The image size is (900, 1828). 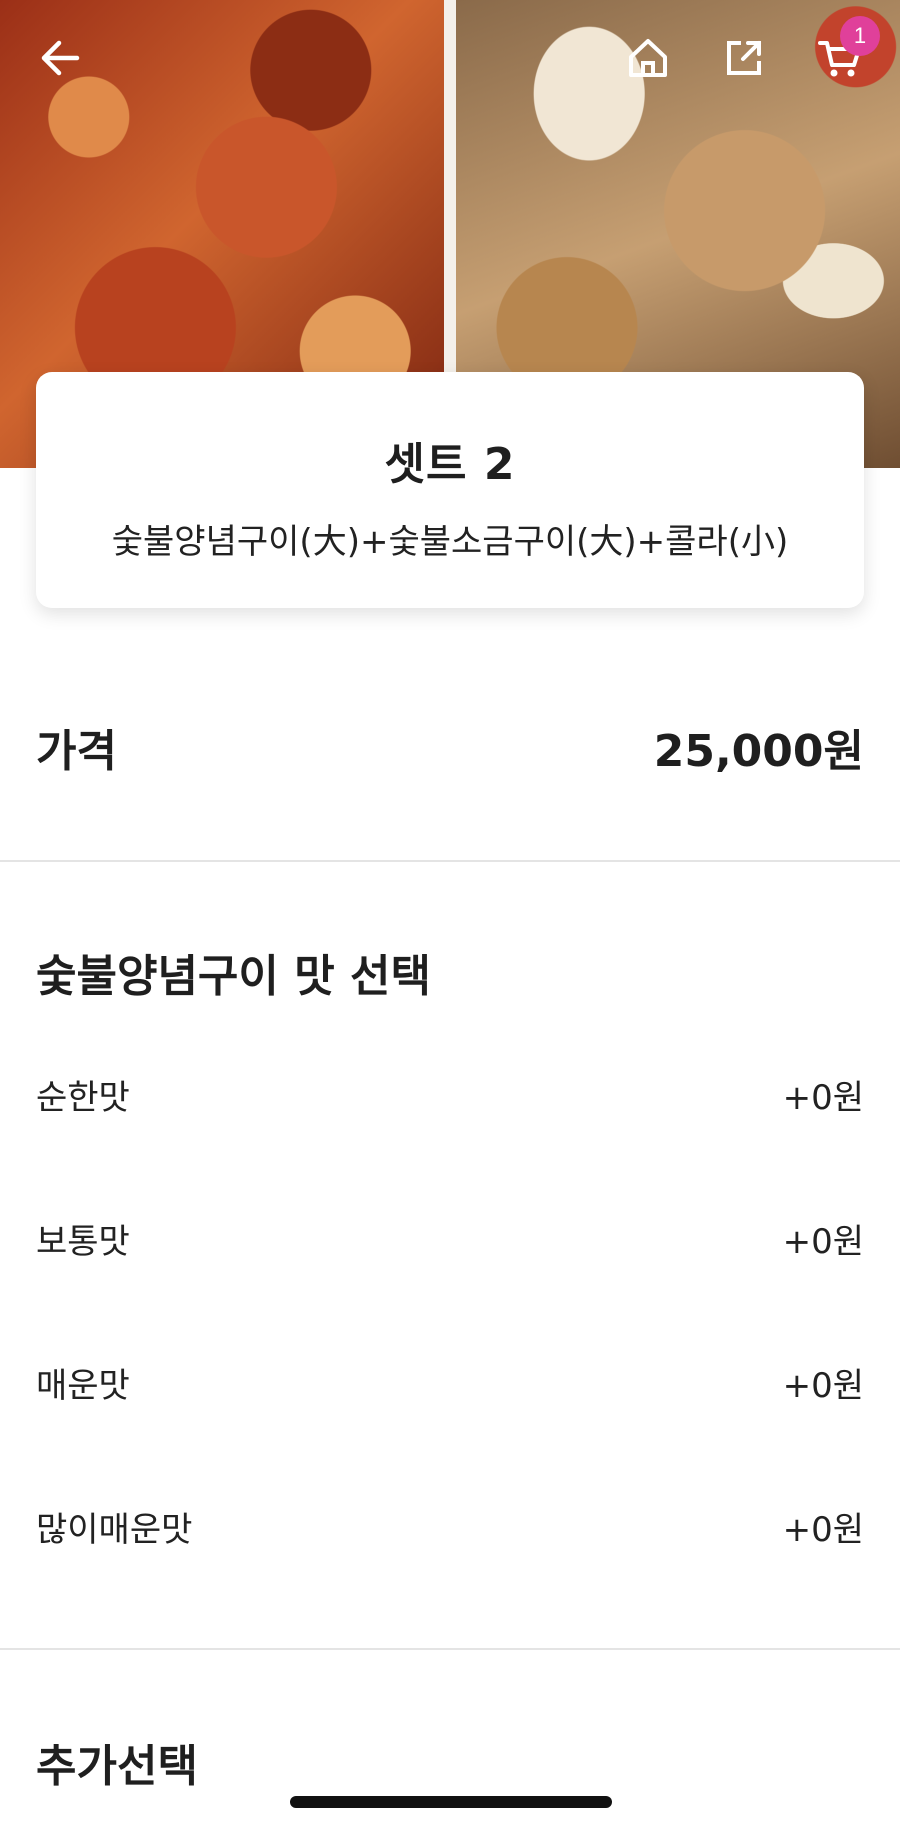 What do you see at coordinates (83, 1241) in the screenshot?
I see `option-label: 보통맛` at bounding box center [83, 1241].